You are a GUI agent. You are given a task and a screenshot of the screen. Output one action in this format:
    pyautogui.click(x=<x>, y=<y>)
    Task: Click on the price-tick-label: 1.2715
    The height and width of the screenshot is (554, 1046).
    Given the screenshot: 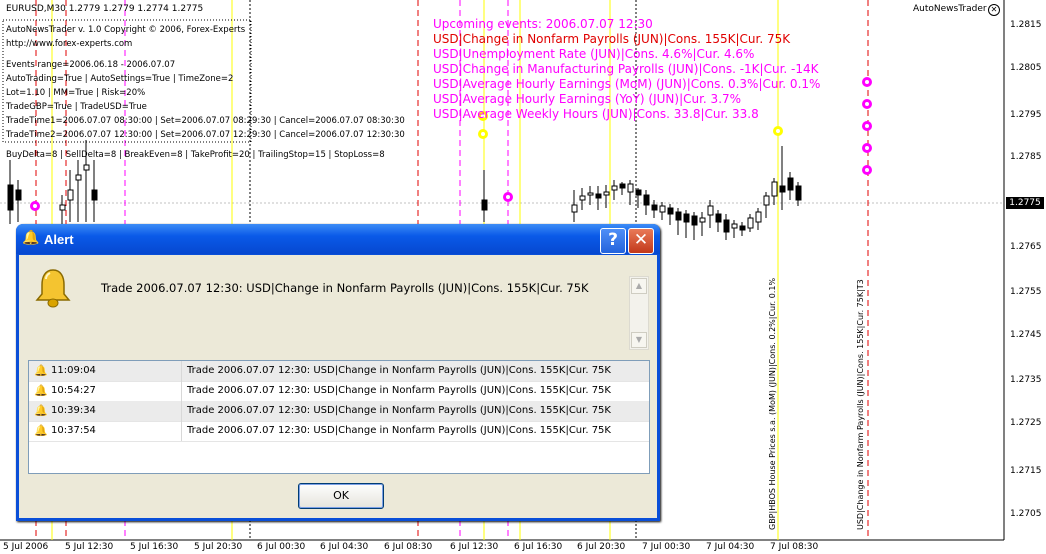 What is the action you would take?
    pyautogui.click(x=1026, y=471)
    